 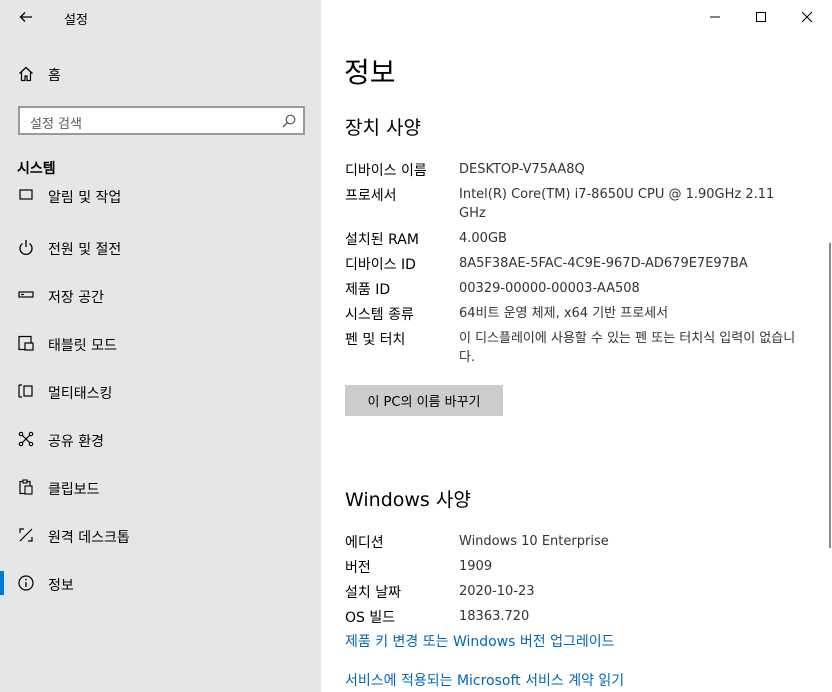 I want to click on spec-key: 설치 날짜, so click(x=373, y=593).